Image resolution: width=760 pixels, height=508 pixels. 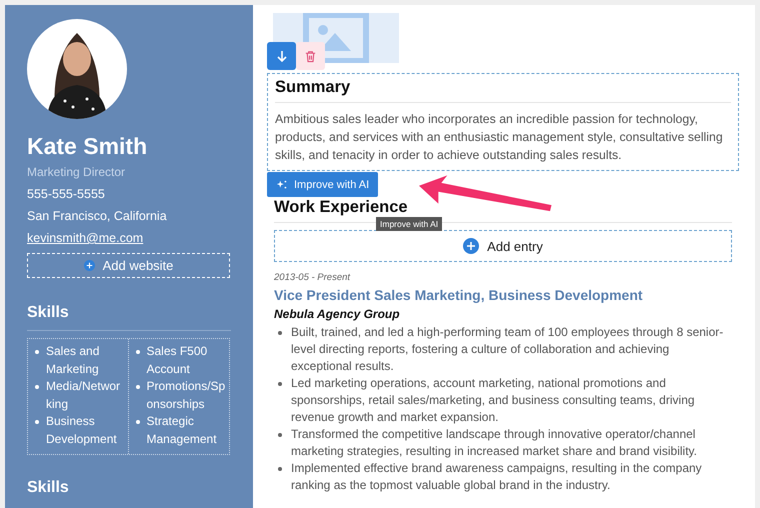 I want to click on bullet-point: Led marketing operations, account marketing, national promotions and sponsorships, retail sales/marketing, and business consulting teams, driving revenue growth and market expansion., so click(x=493, y=400).